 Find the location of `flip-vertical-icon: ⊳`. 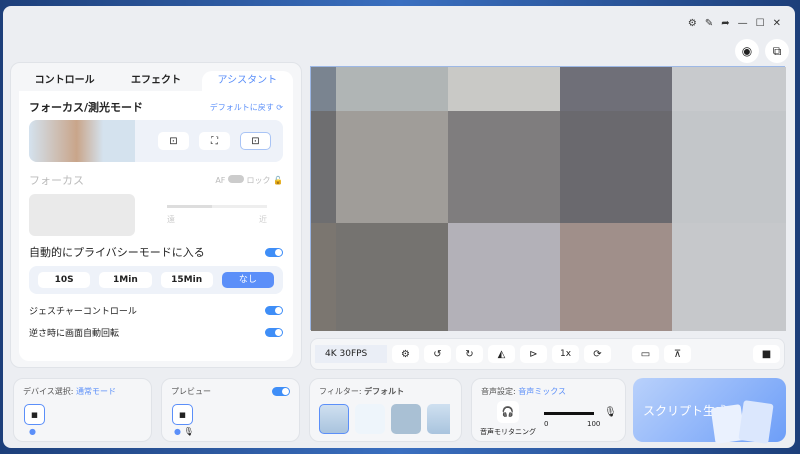

flip-vertical-icon: ⊳ is located at coordinates (533, 354).